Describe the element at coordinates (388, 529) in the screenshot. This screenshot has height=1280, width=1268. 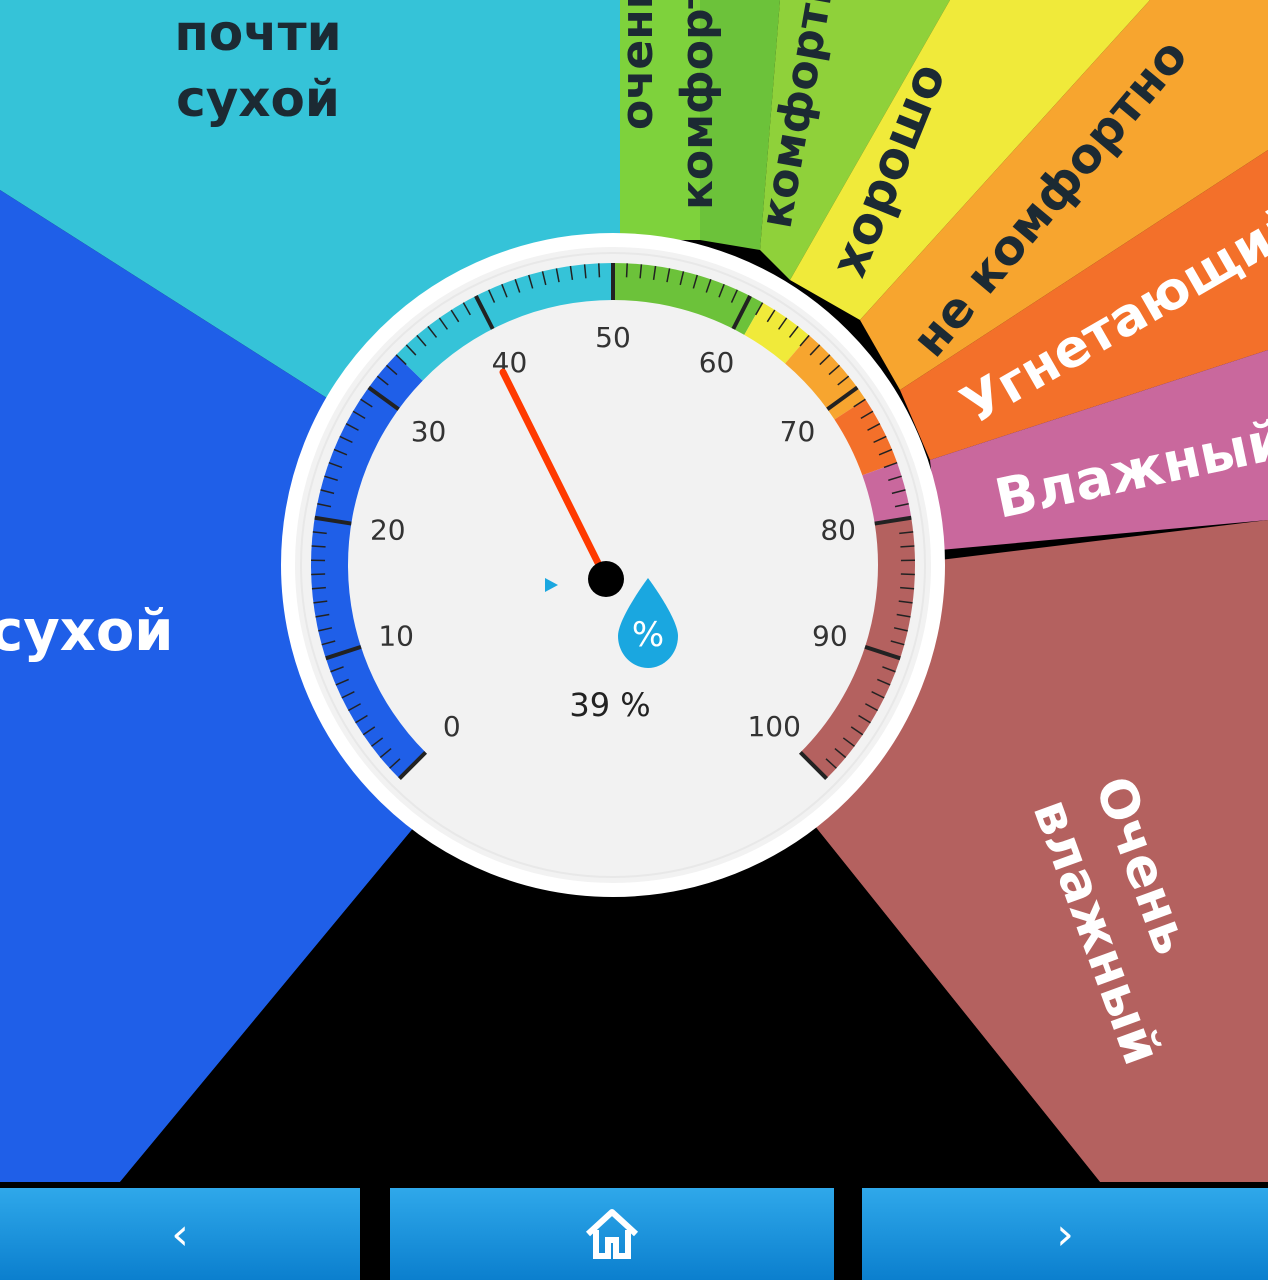
I see `gauge-tick-label: 20` at that location.